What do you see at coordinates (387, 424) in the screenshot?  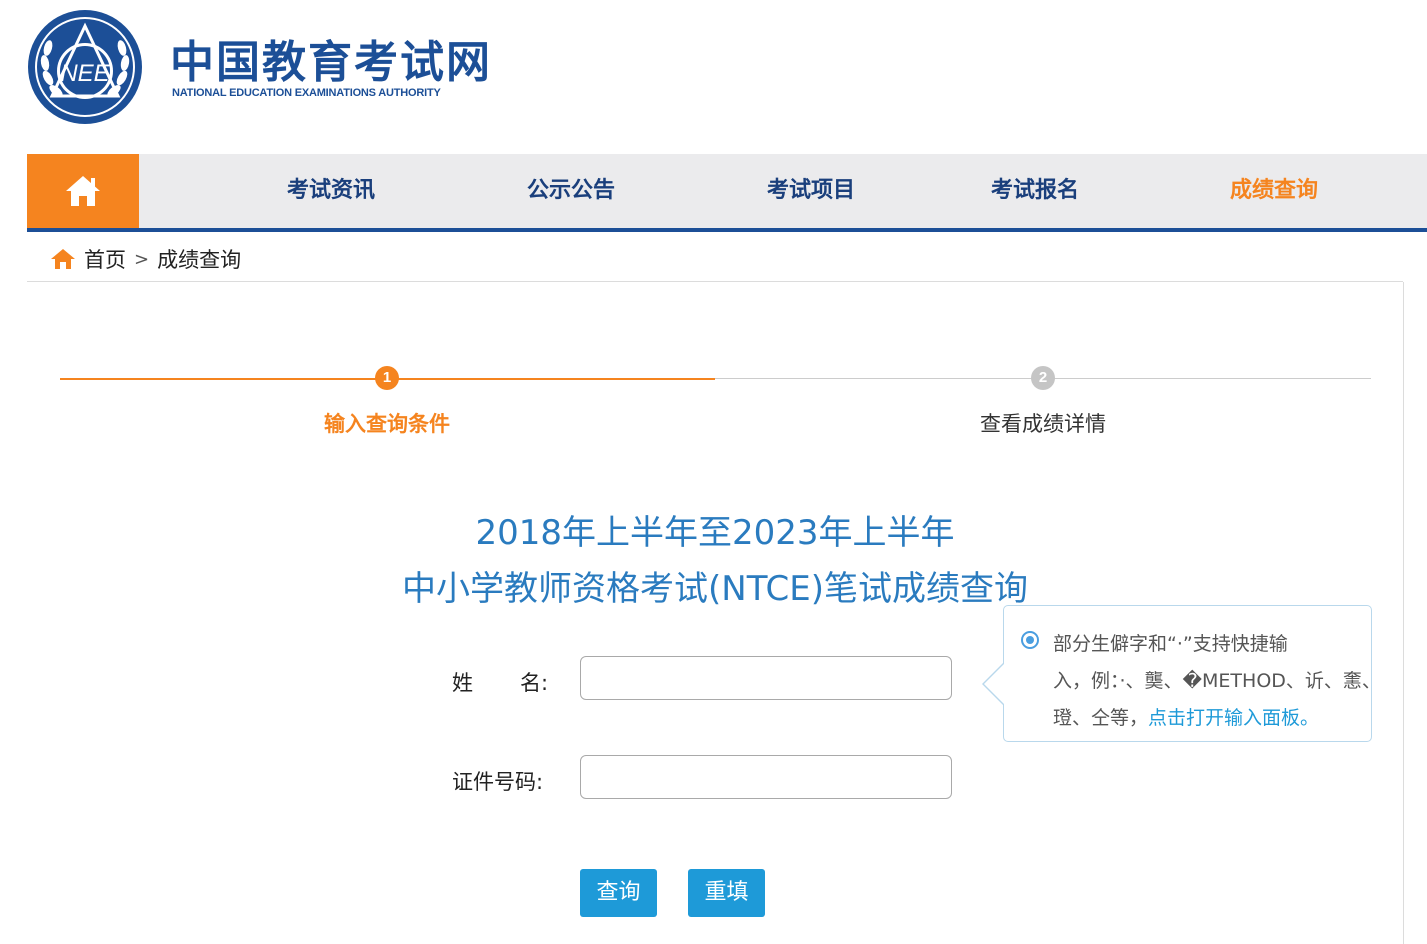 I see `step-1-label: 输入查询条件` at bounding box center [387, 424].